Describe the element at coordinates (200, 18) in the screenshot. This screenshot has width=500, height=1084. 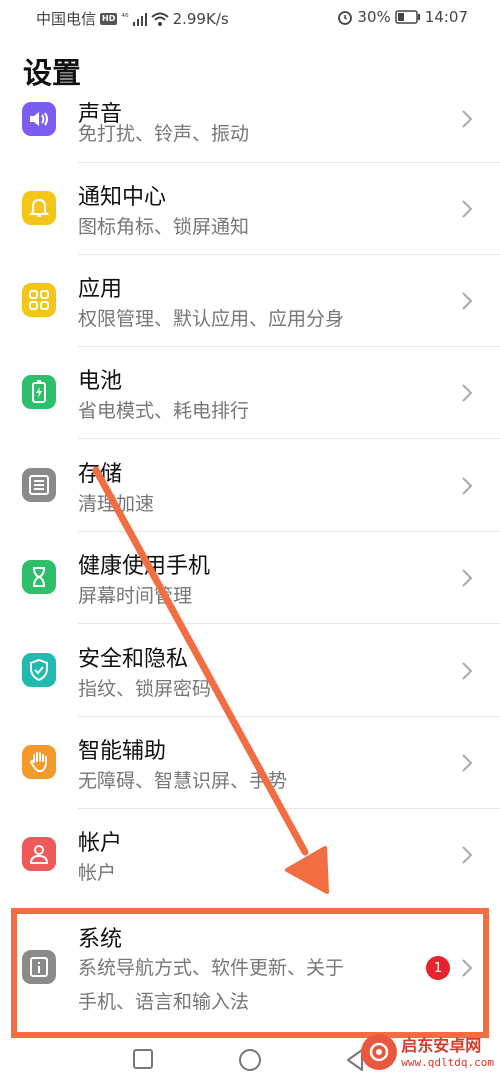
I see `net-speed: 2.99K/s` at that location.